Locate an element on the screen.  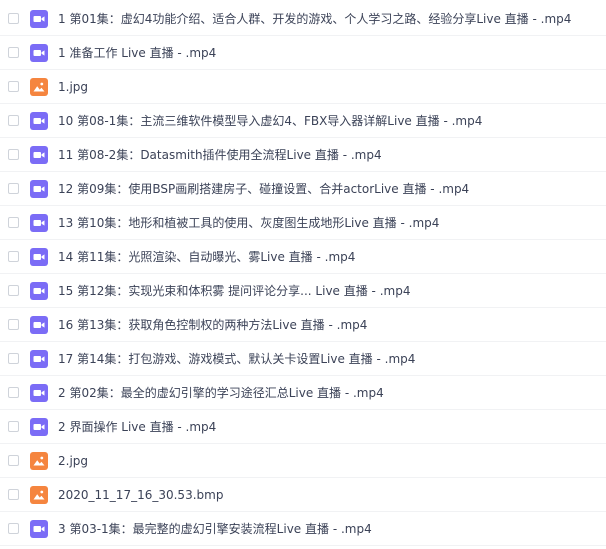
file-row: 13 第10集：地形和植被工具的使用、灰度图生成地形Live 直播 - .mp4 is located at coordinates (303, 223).